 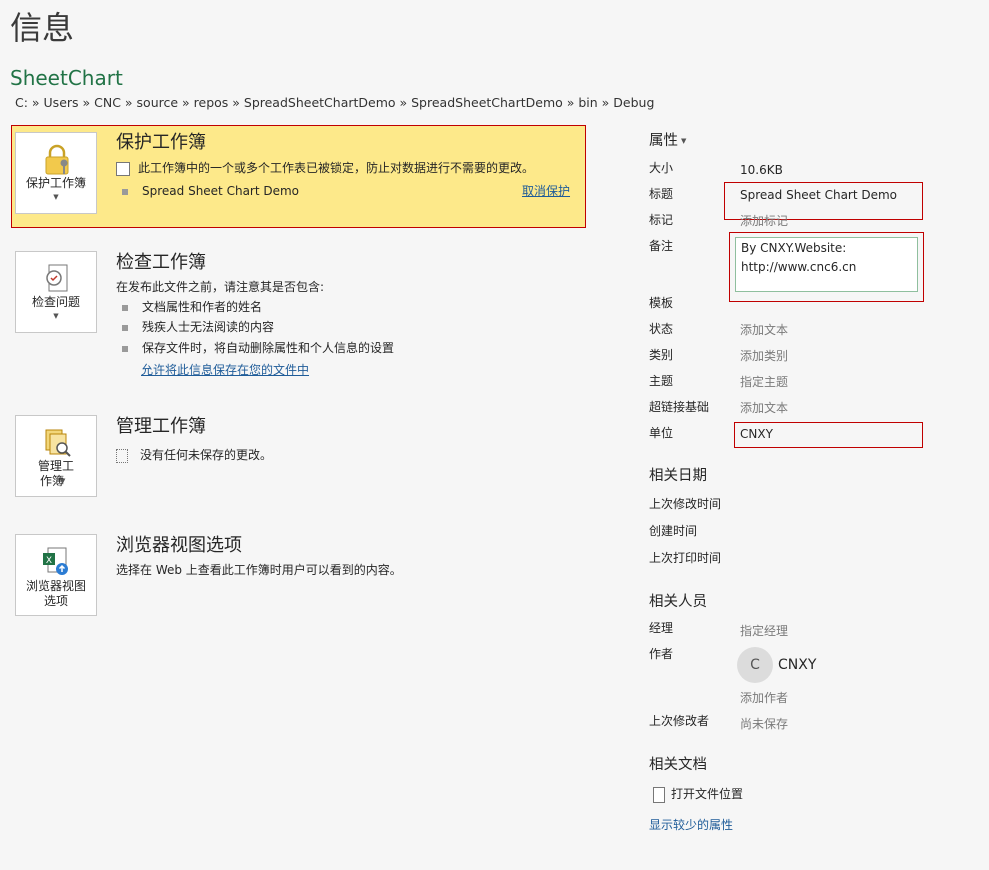 What do you see at coordinates (678, 476) in the screenshot?
I see `related-dates-header: 相关日期` at bounding box center [678, 476].